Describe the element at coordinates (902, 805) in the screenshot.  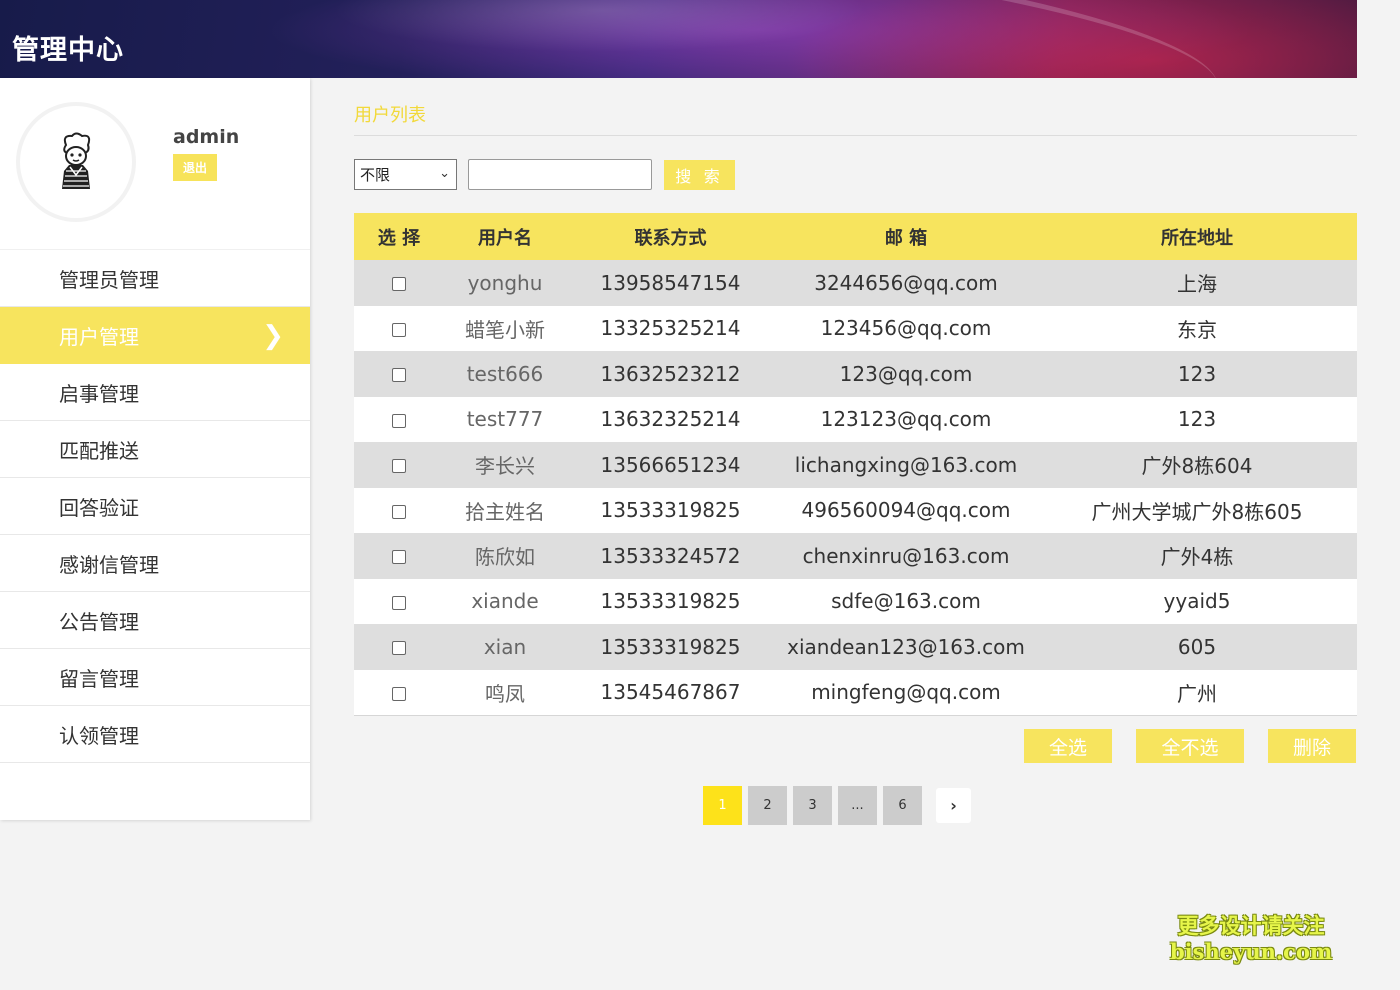
I see `page-button-6: 6` at that location.